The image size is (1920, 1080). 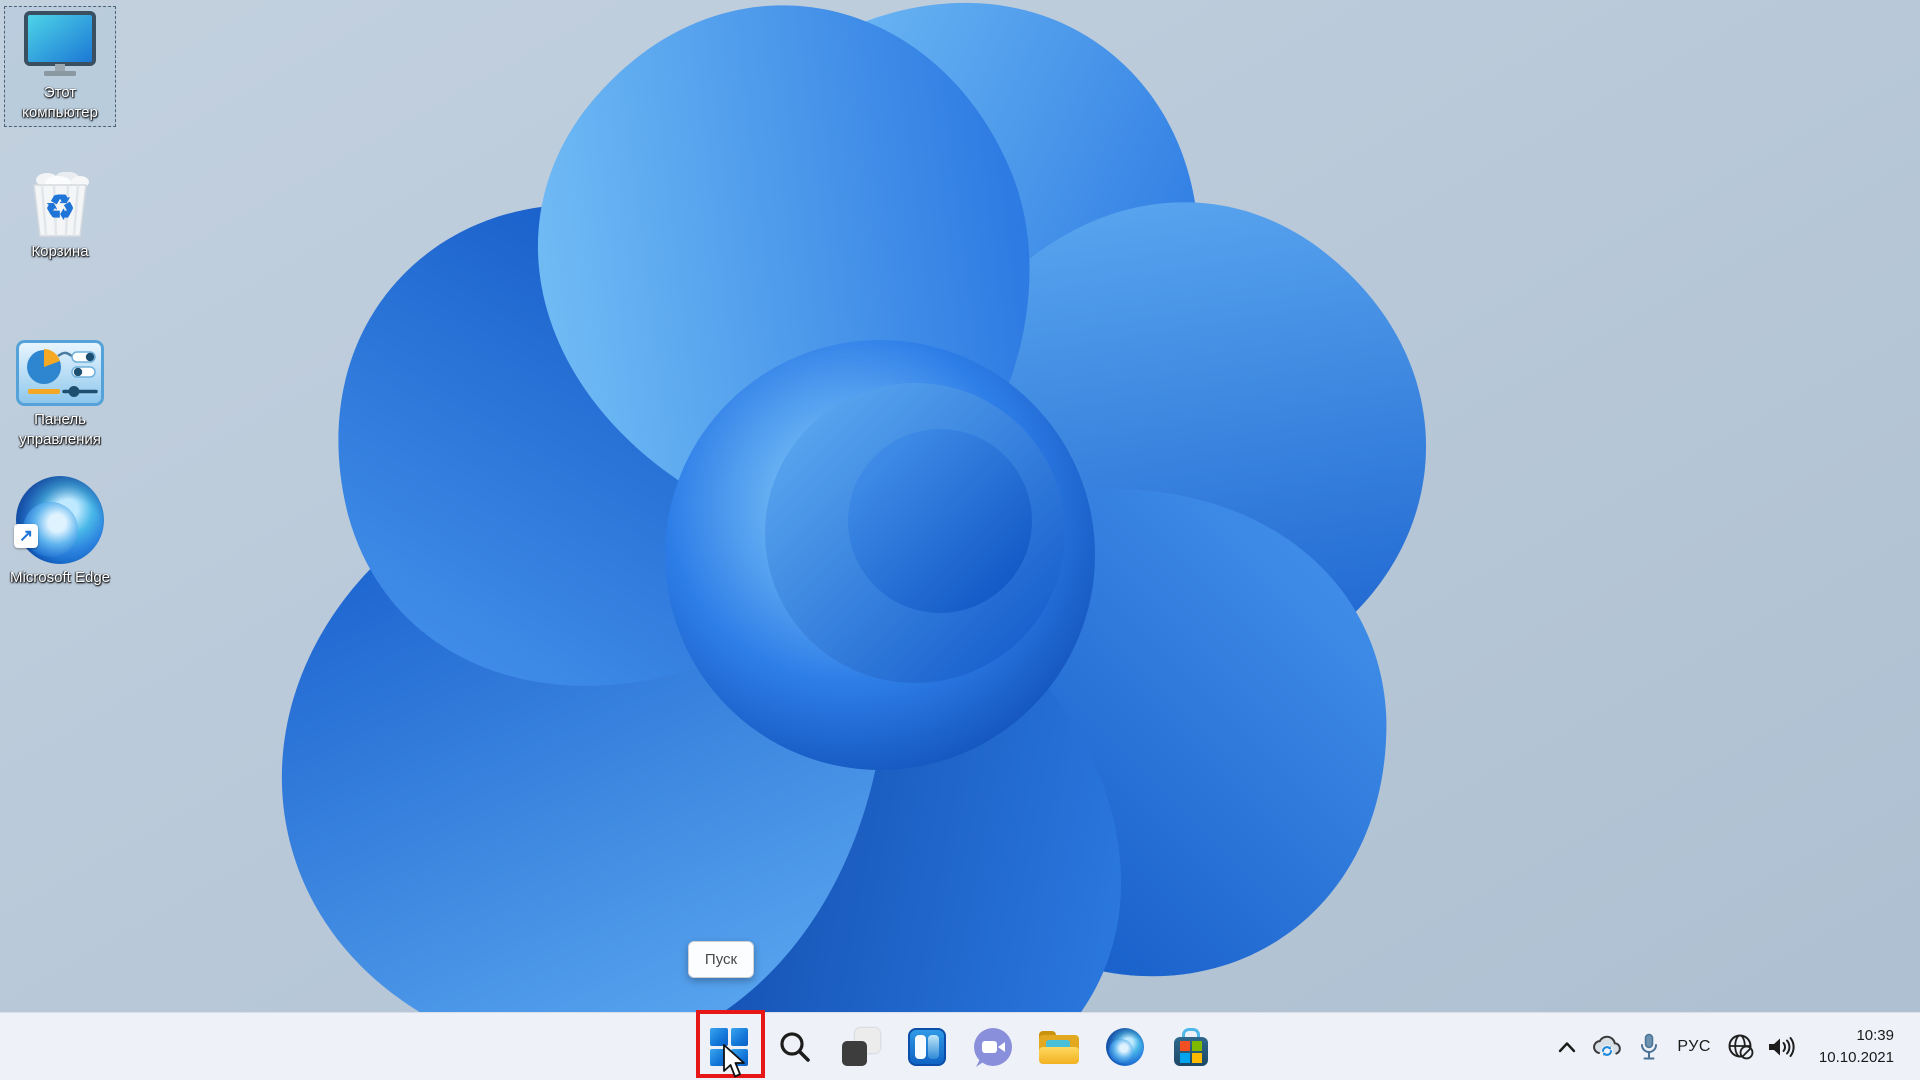 I want to click on show-hidden-icons-button, so click(x=1567, y=1047).